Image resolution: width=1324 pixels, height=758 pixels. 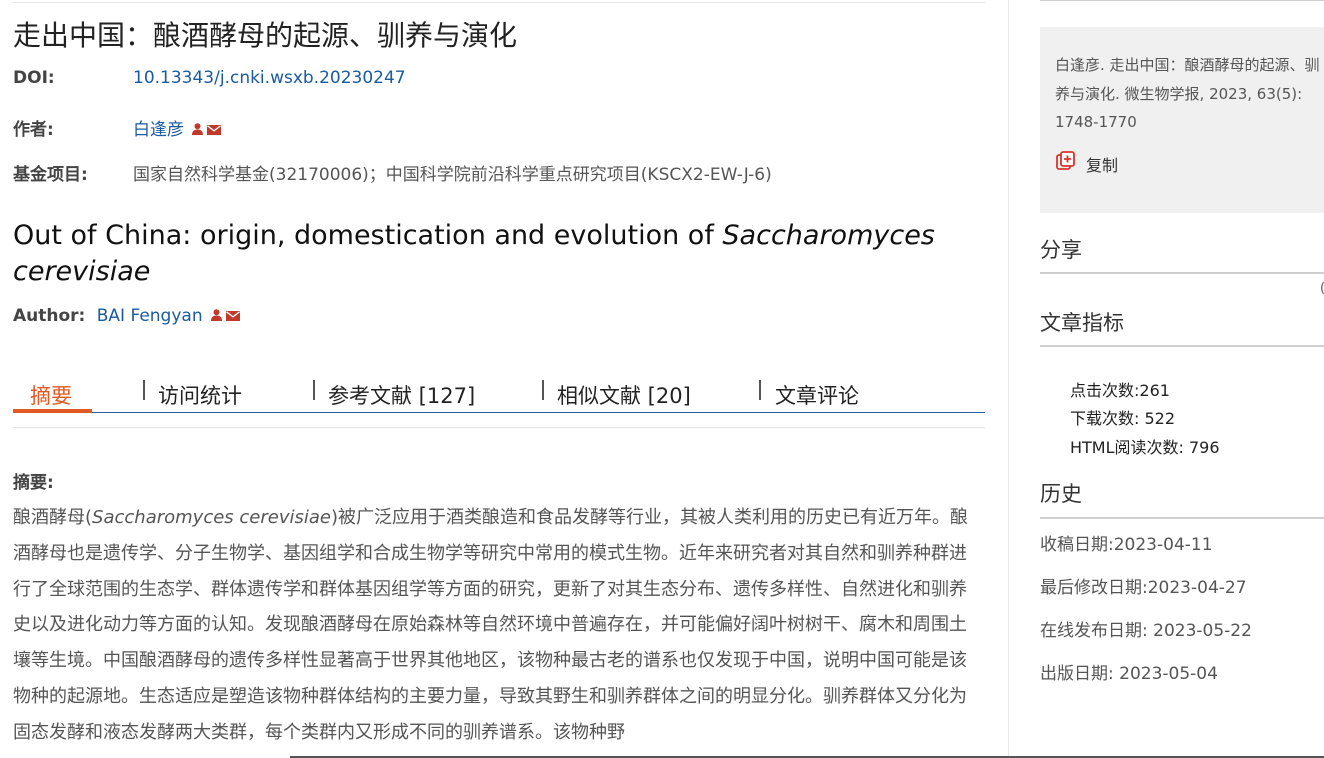 I want to click on history-received: 收稿日期:2023-04-11, so click(x=1126, y=545).